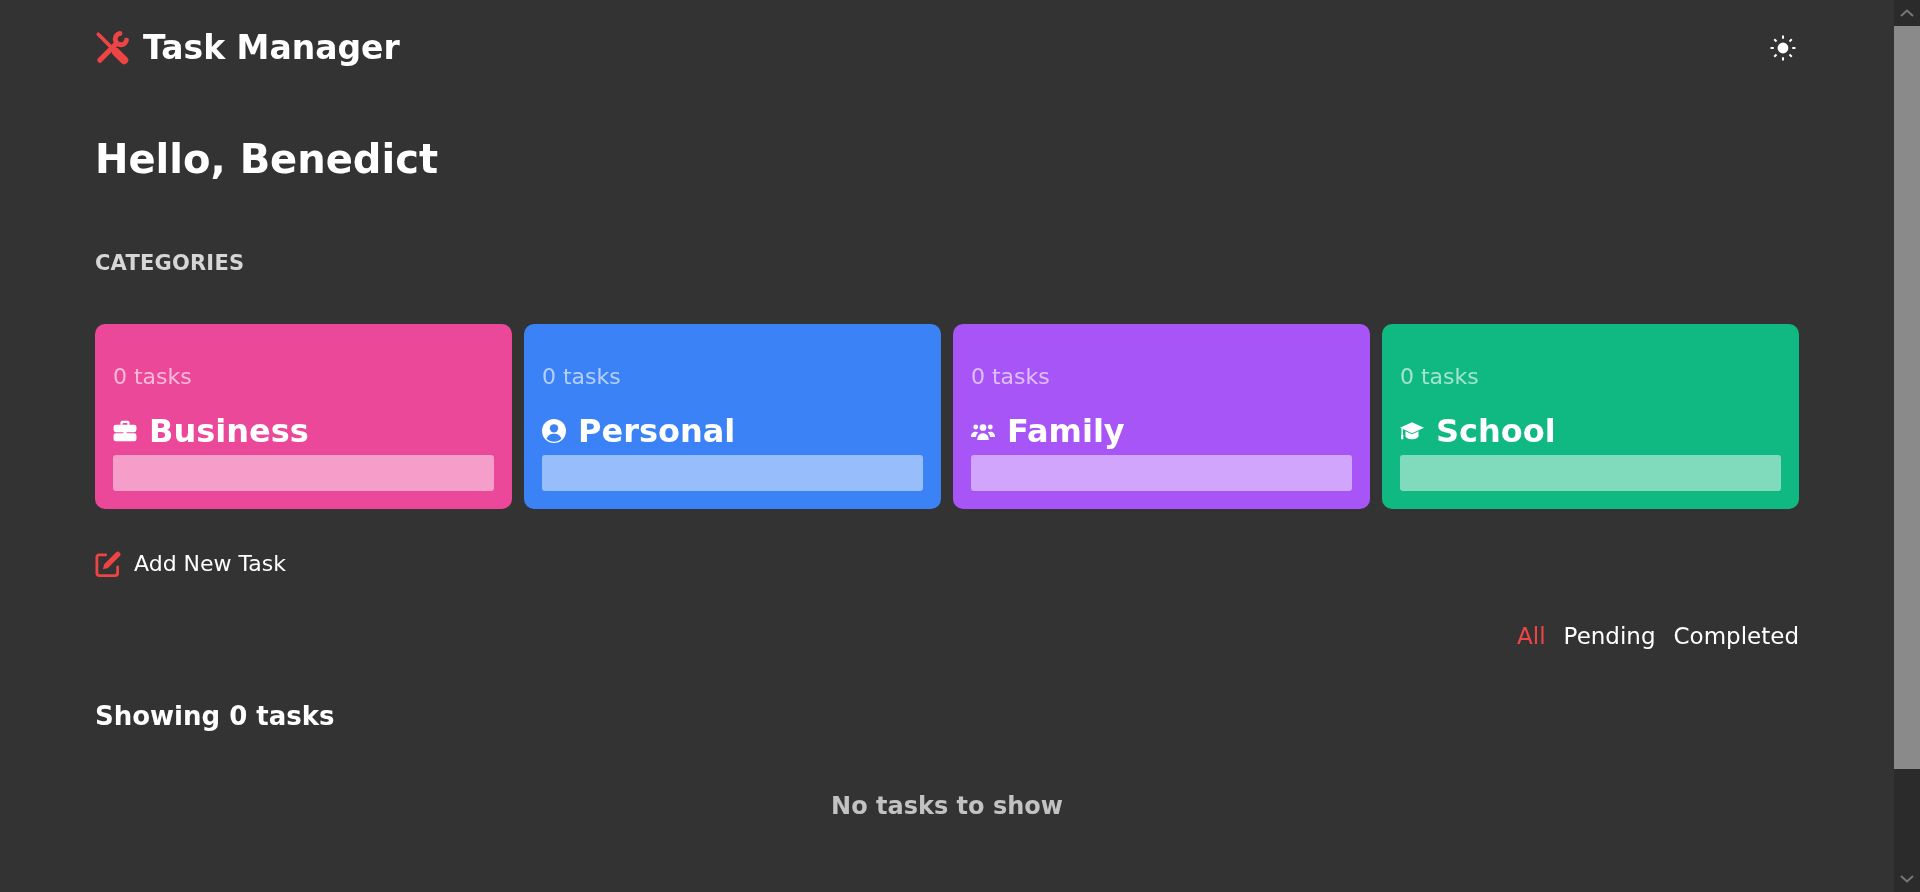  Describe the element at coordinates (1531, 636) in the screenshot. I see `filter-tab: All` at that location.